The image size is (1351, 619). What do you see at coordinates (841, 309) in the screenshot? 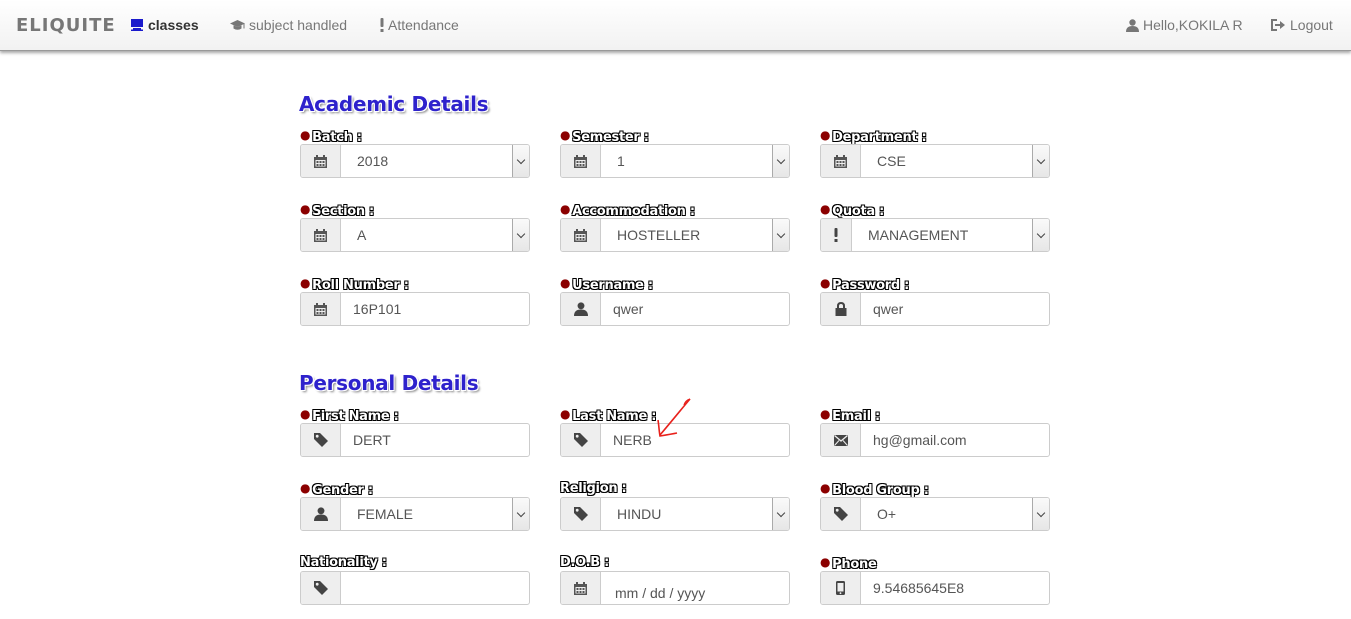
I see `lock-icon` at bounding box center [841, 309].